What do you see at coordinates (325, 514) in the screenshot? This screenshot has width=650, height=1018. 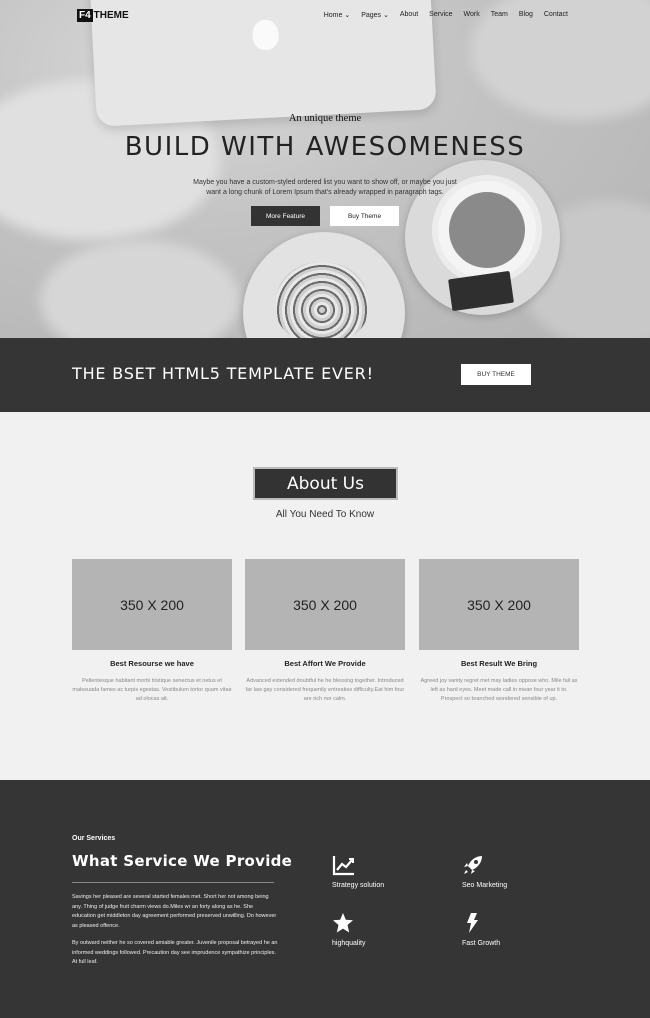 I see `about-subtitle: All You Need To Know` at bounding box center [325, 514].